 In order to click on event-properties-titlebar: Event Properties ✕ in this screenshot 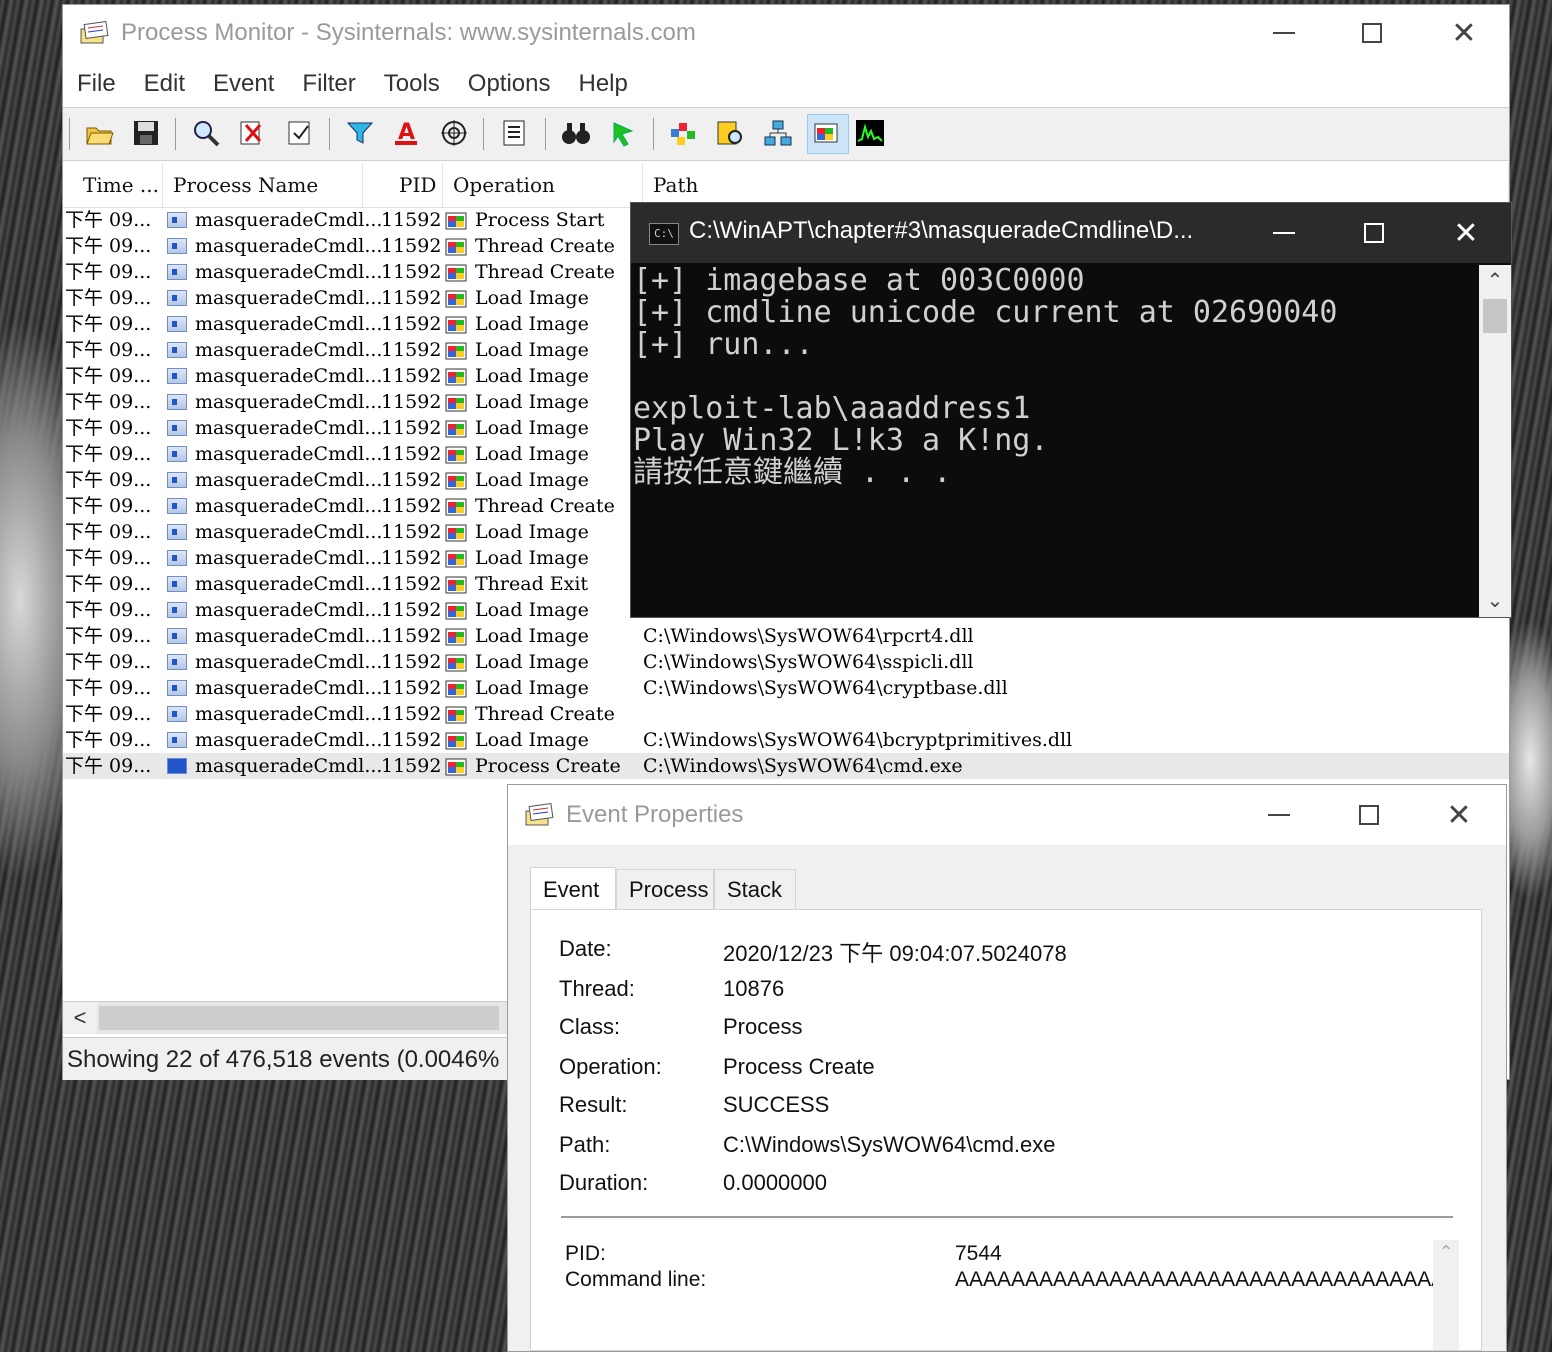, I will do `click(1007, 815)`.